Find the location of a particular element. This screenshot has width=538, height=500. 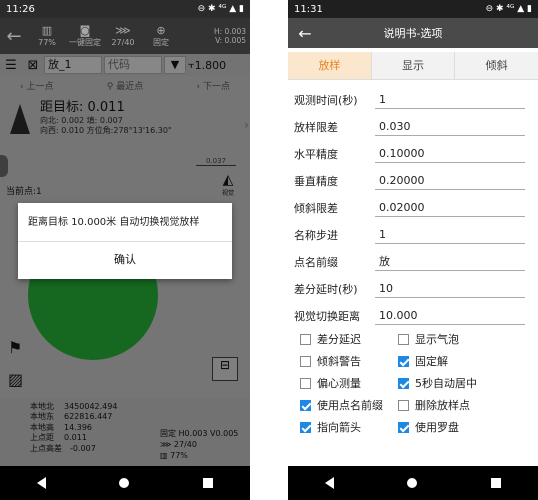

fixed-solution-checkbox: 固定解 is located at coordinates (447, 361).